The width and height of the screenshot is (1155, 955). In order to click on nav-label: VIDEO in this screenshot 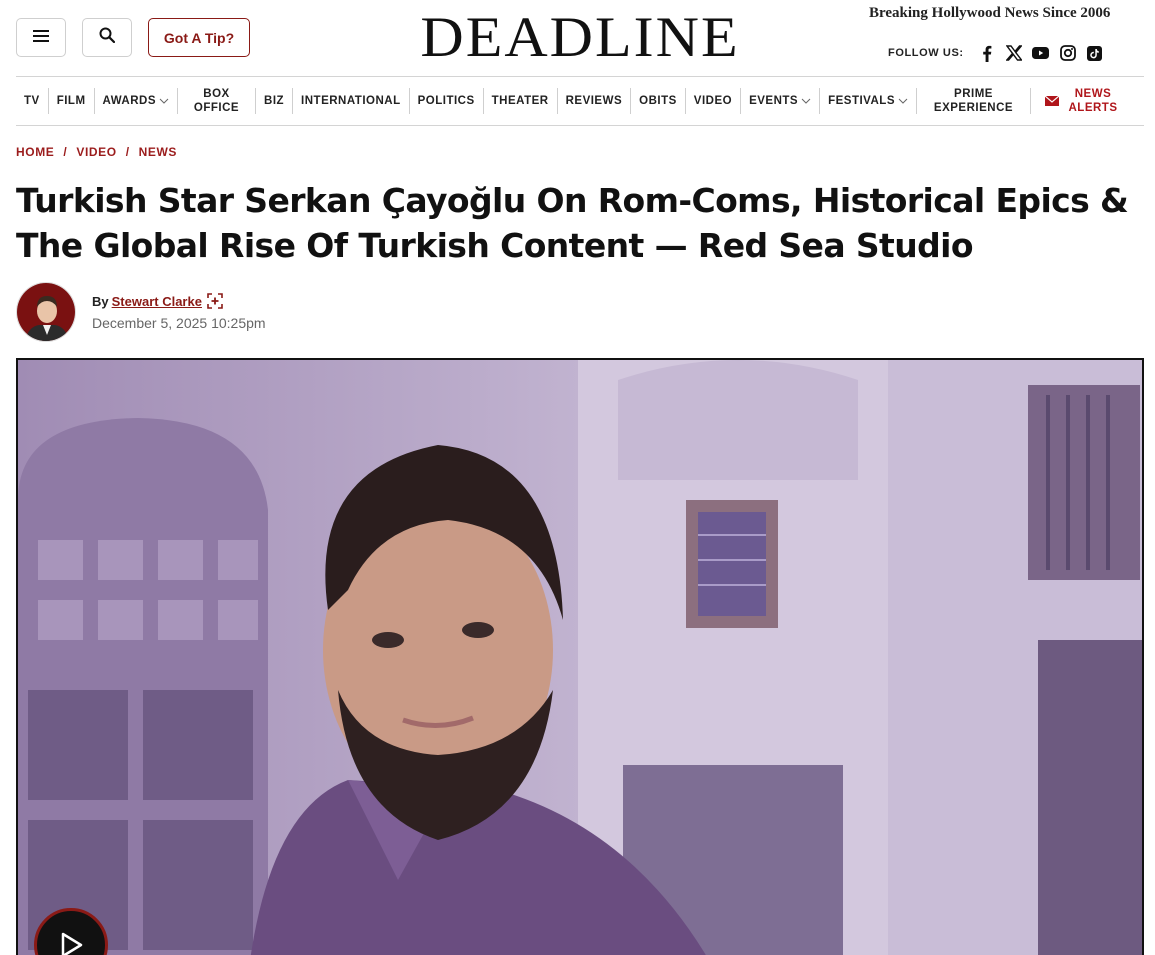, I will do `click(713, 101)`.